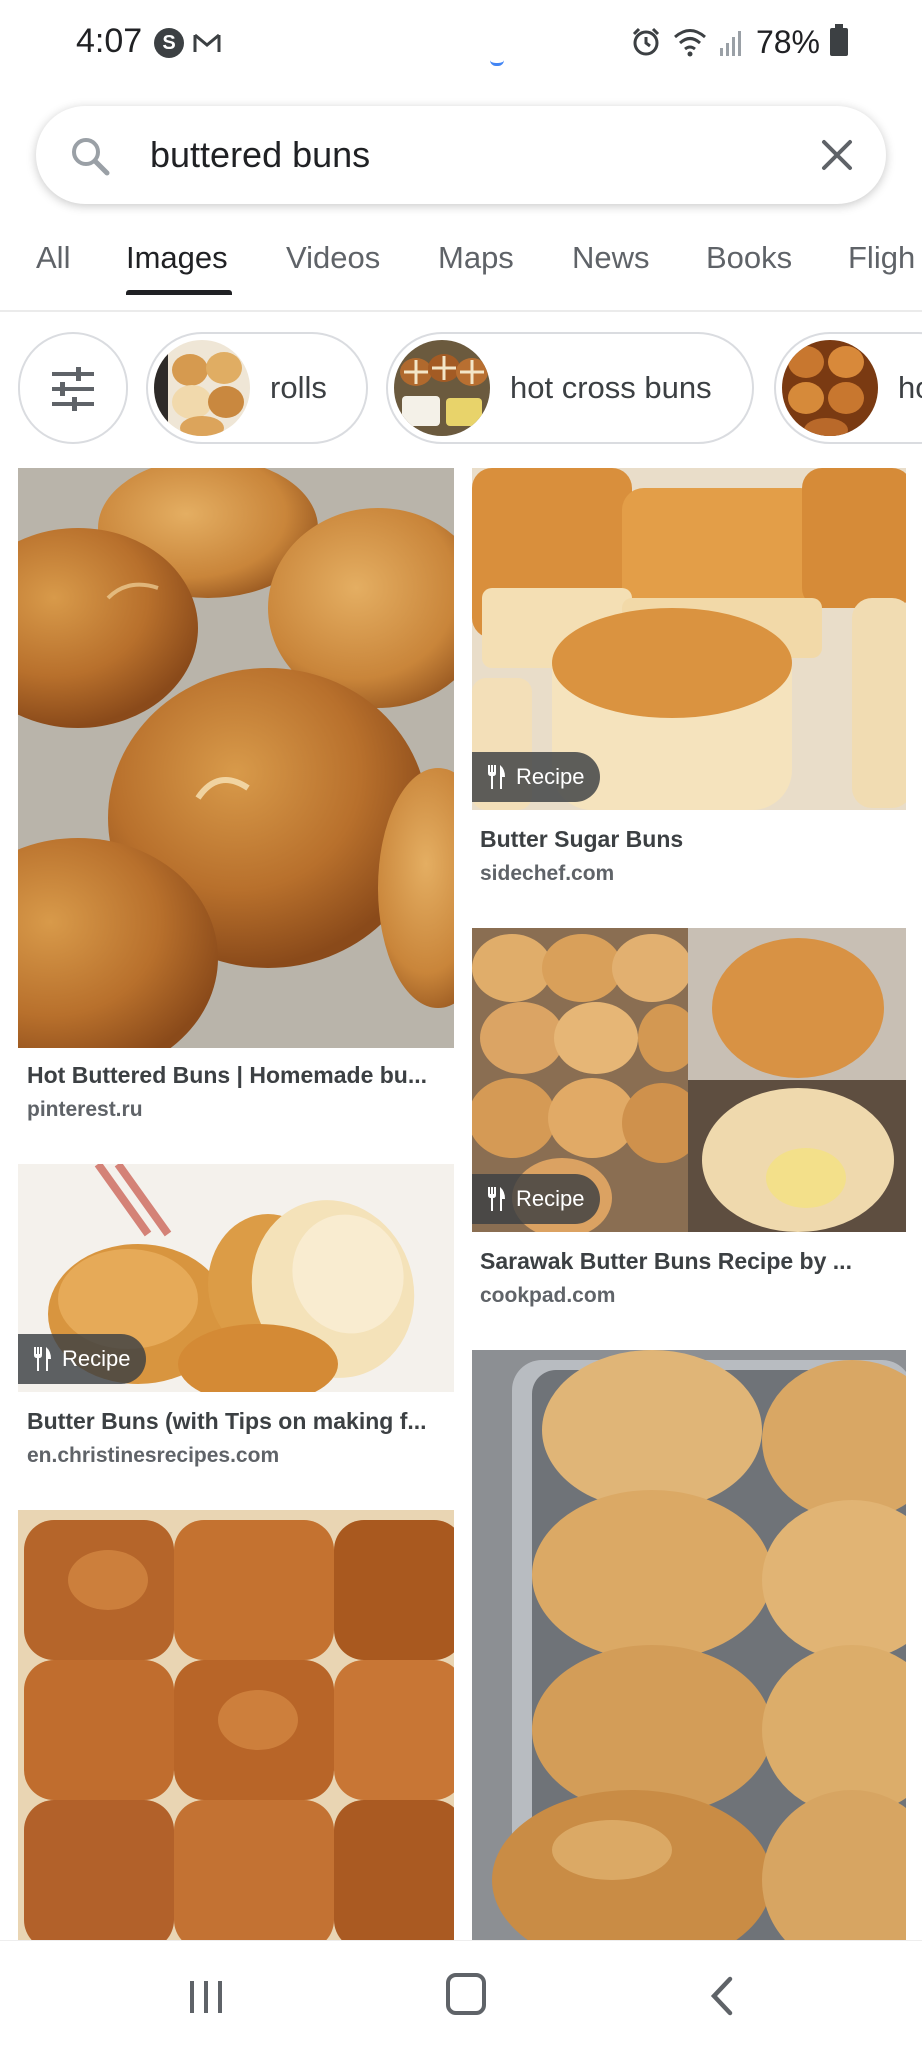  I want to click on alarm-icon, so click(646, 41).